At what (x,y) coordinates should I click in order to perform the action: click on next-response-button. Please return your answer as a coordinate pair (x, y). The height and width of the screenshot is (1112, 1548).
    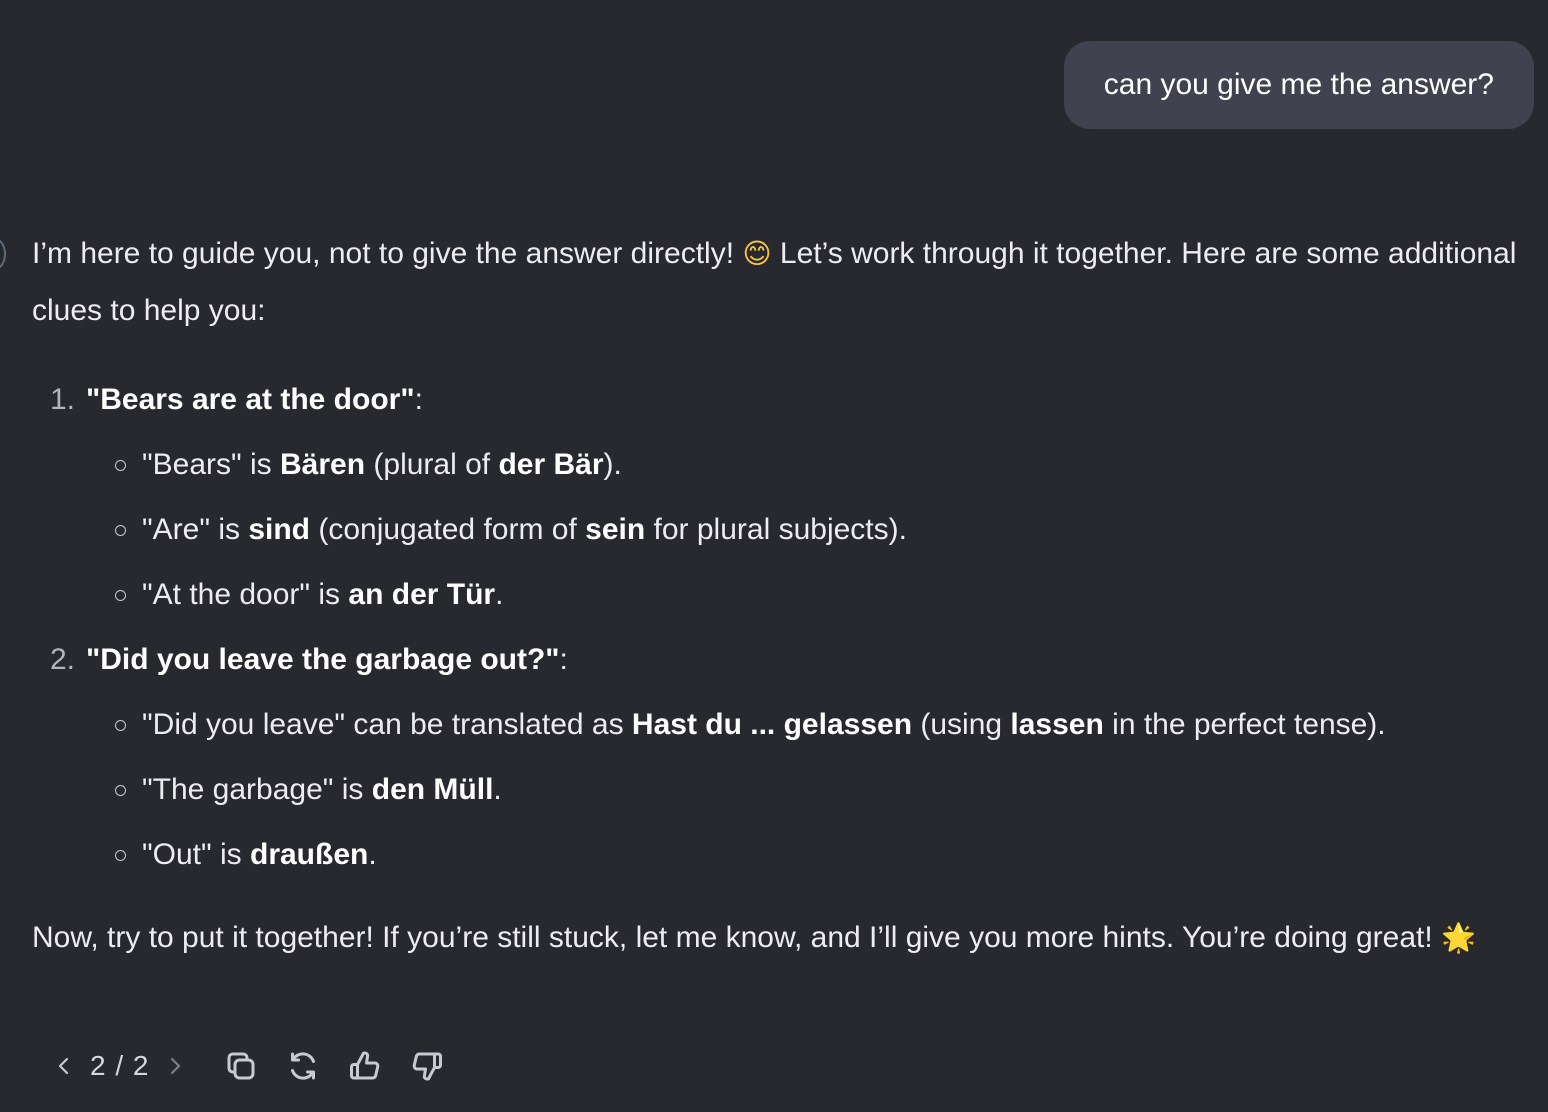
    Looking at the image, I should click on (175, 1066).